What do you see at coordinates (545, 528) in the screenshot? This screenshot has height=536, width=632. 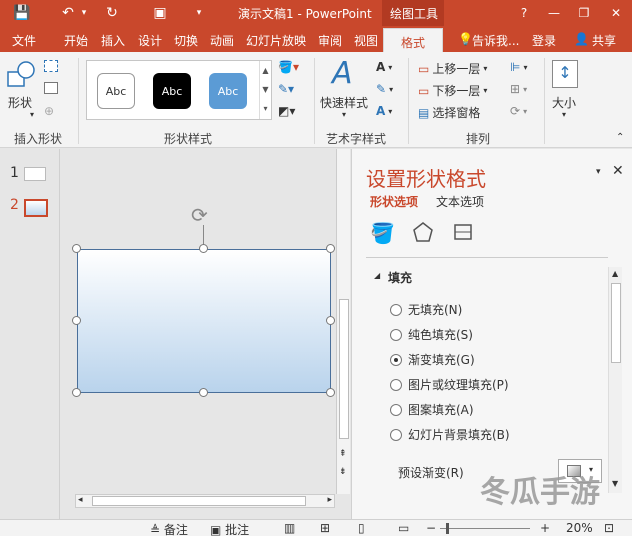 I see `zoom-in-icon: +` at bounding box center [545, 528].